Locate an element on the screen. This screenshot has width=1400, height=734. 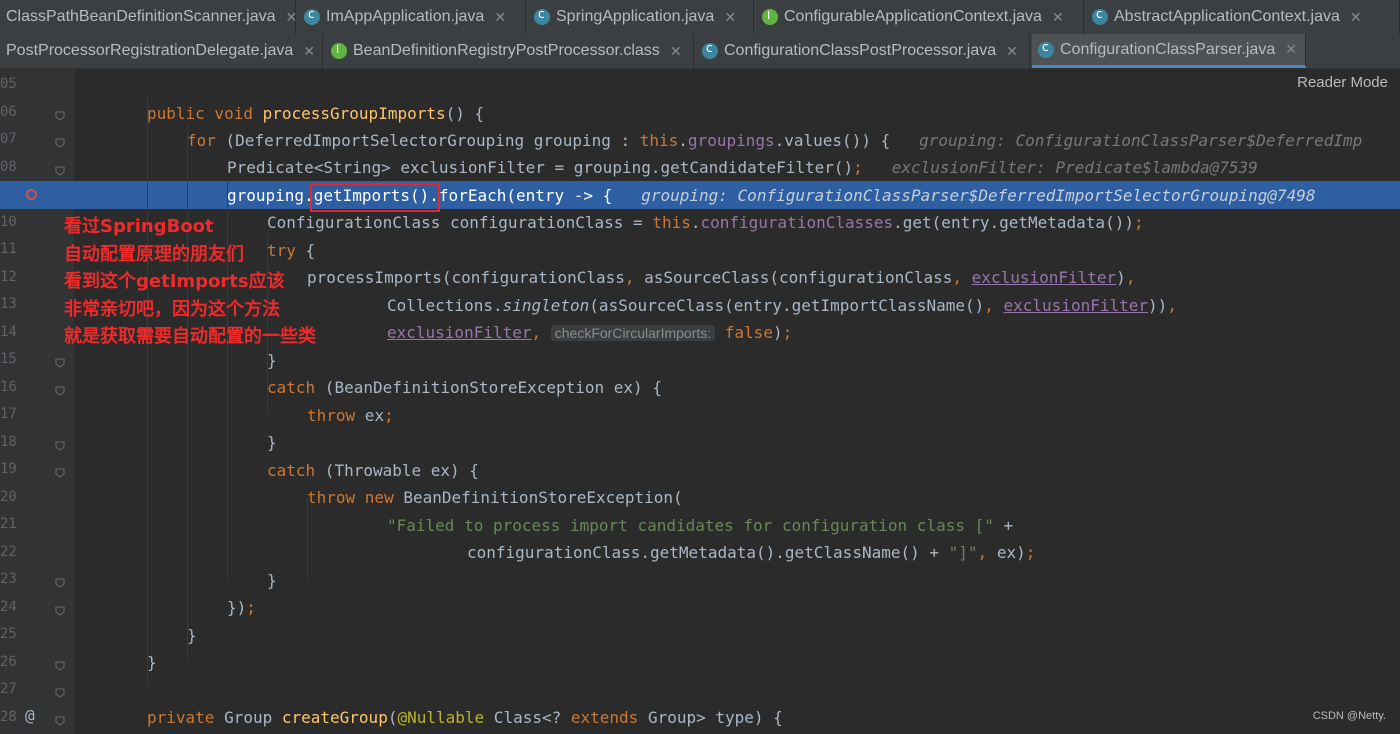
line-number: 22 is located at coordinates (8, 551).